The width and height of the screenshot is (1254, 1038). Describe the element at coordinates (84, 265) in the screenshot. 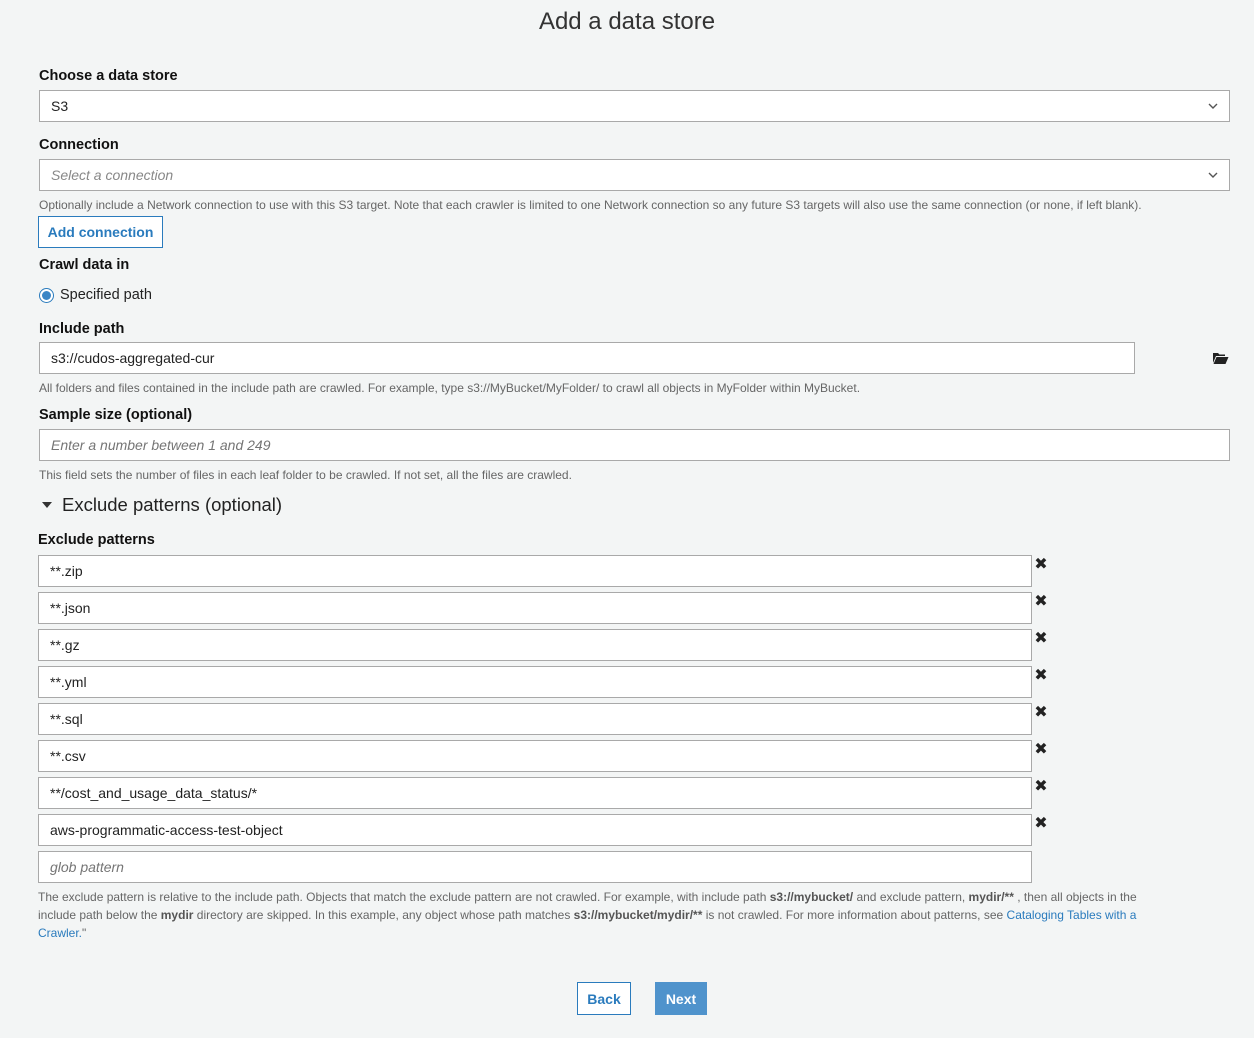

I see `crawl-label: Crawl data in` at that location.